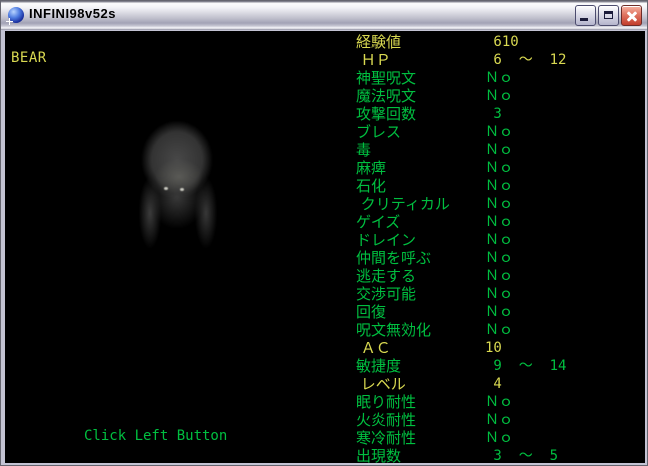 The height and width of the screenshot is (466, 648). Describe the element at coordinates (394, 330) in the screenshot. I see `stat-label: 呪文無効化` at that location.